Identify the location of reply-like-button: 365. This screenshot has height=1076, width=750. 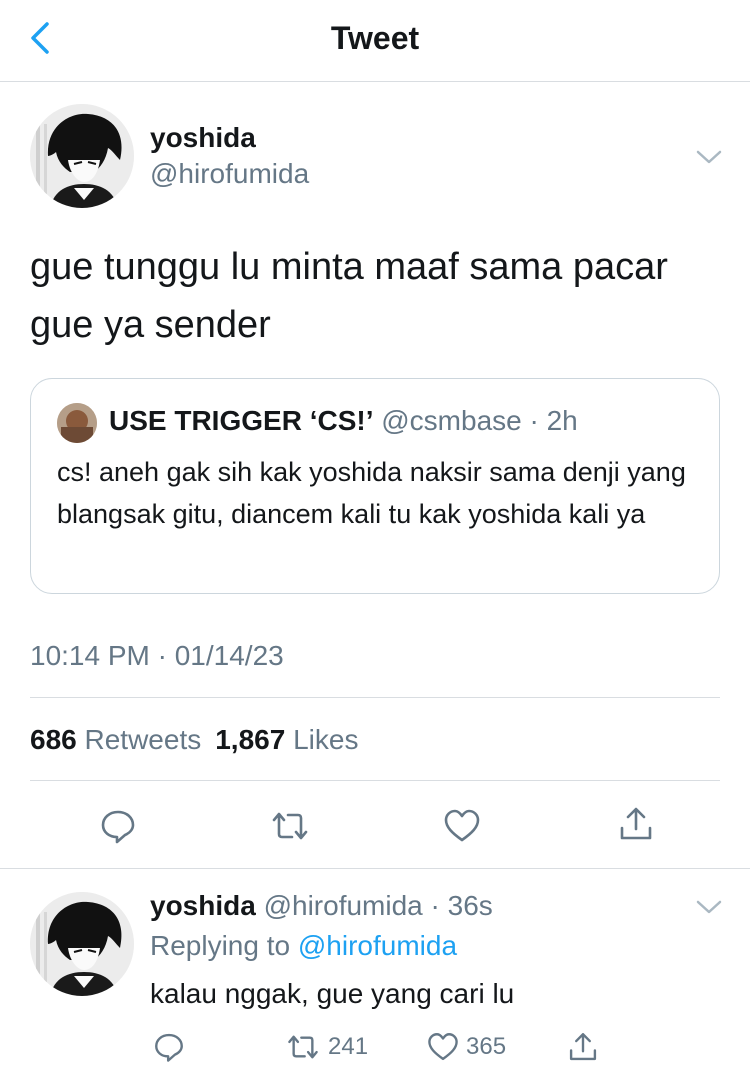
(466, 1047).